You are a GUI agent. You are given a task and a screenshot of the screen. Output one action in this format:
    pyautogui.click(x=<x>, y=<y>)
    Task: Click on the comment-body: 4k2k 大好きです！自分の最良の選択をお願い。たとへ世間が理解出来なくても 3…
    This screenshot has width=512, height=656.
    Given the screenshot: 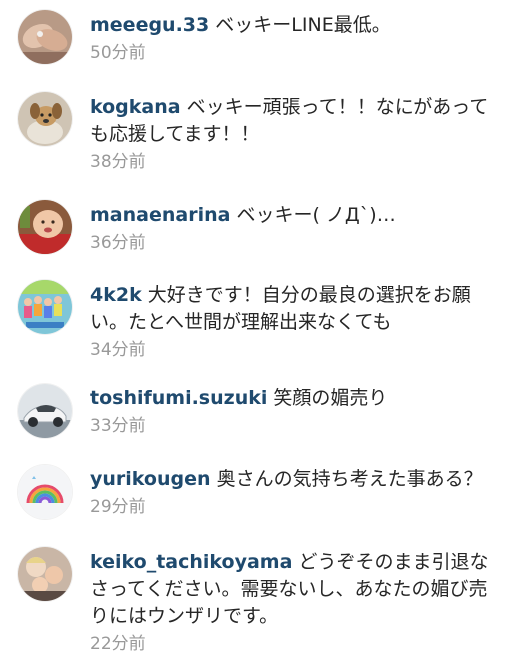 What is the action you would take?
    pyautogui.click(x=295, y=321)
    